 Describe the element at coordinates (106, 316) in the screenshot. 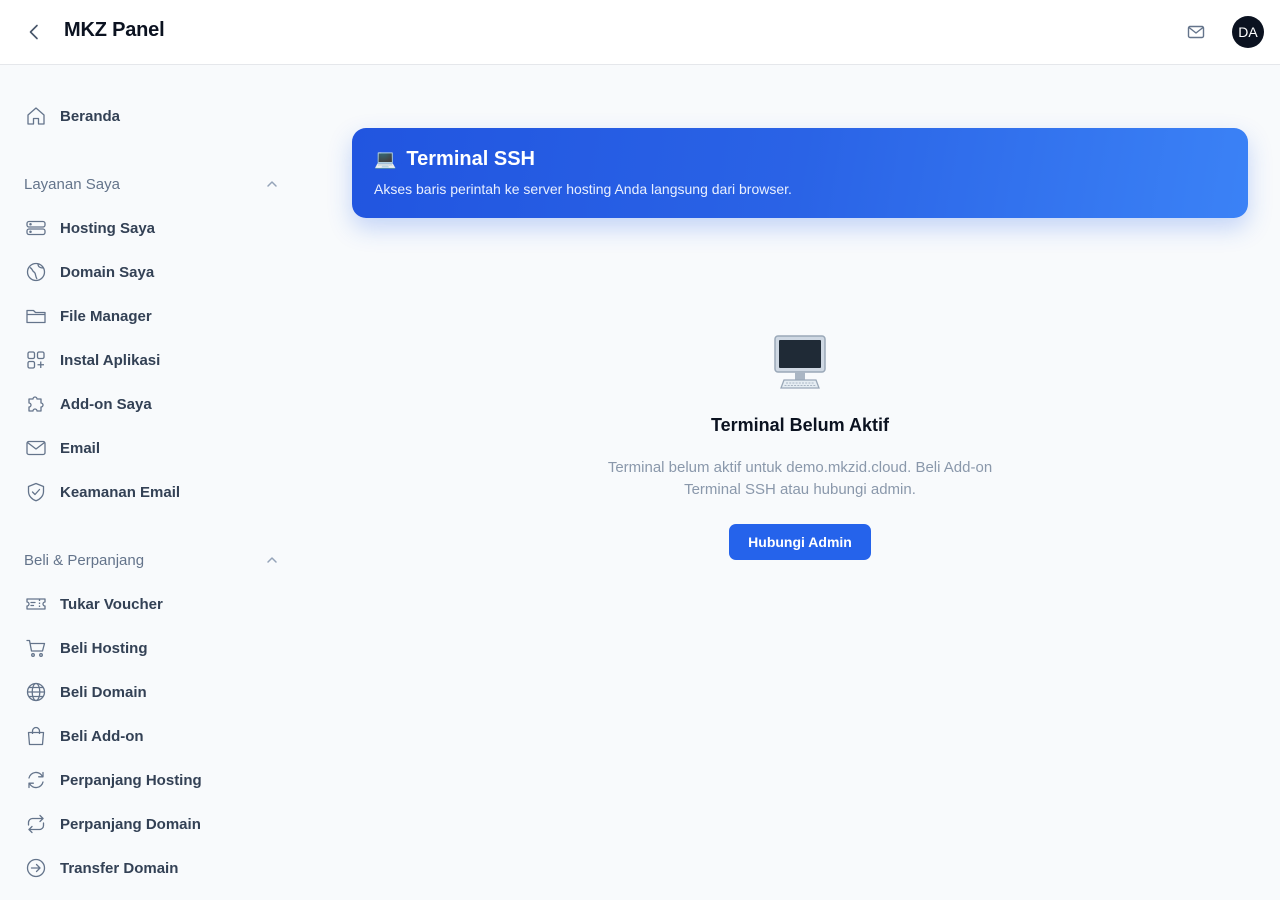

I see `sidebar-item-label: File Manager` at that location.